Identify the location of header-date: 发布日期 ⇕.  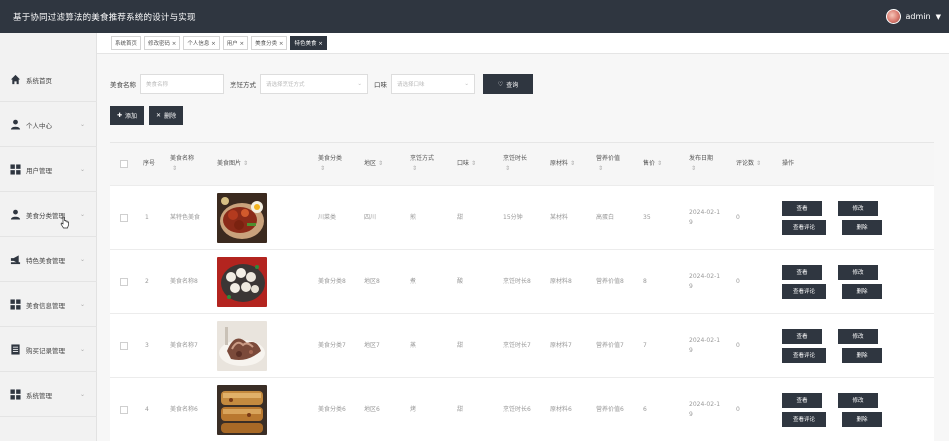
(701, 164).